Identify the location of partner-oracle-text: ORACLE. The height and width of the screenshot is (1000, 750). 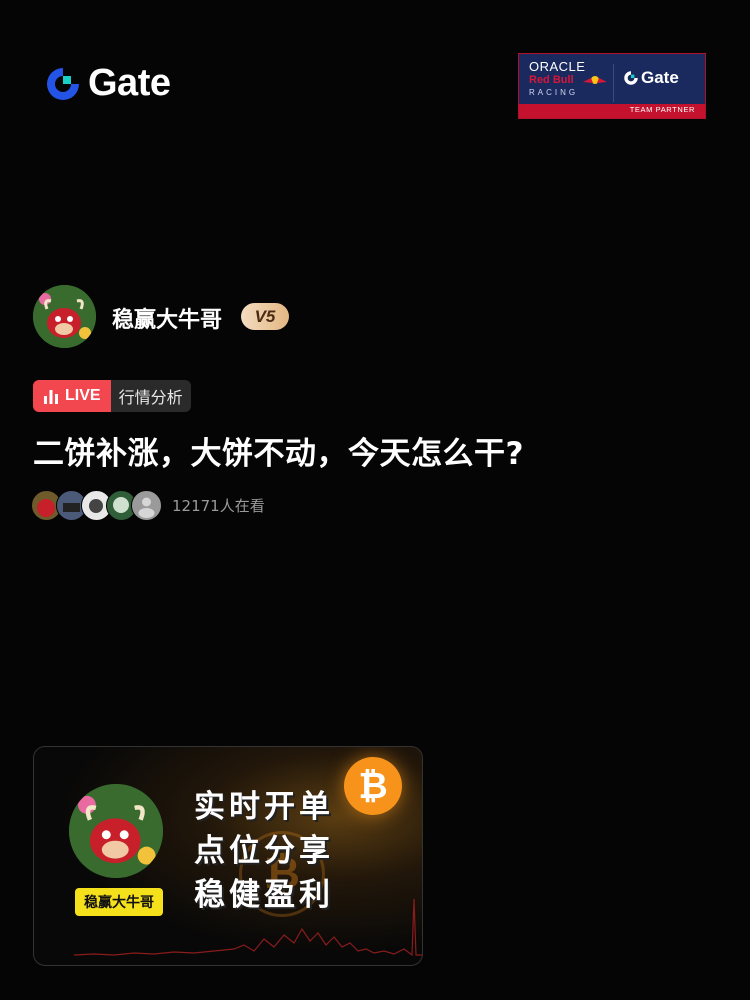
(557, 66).